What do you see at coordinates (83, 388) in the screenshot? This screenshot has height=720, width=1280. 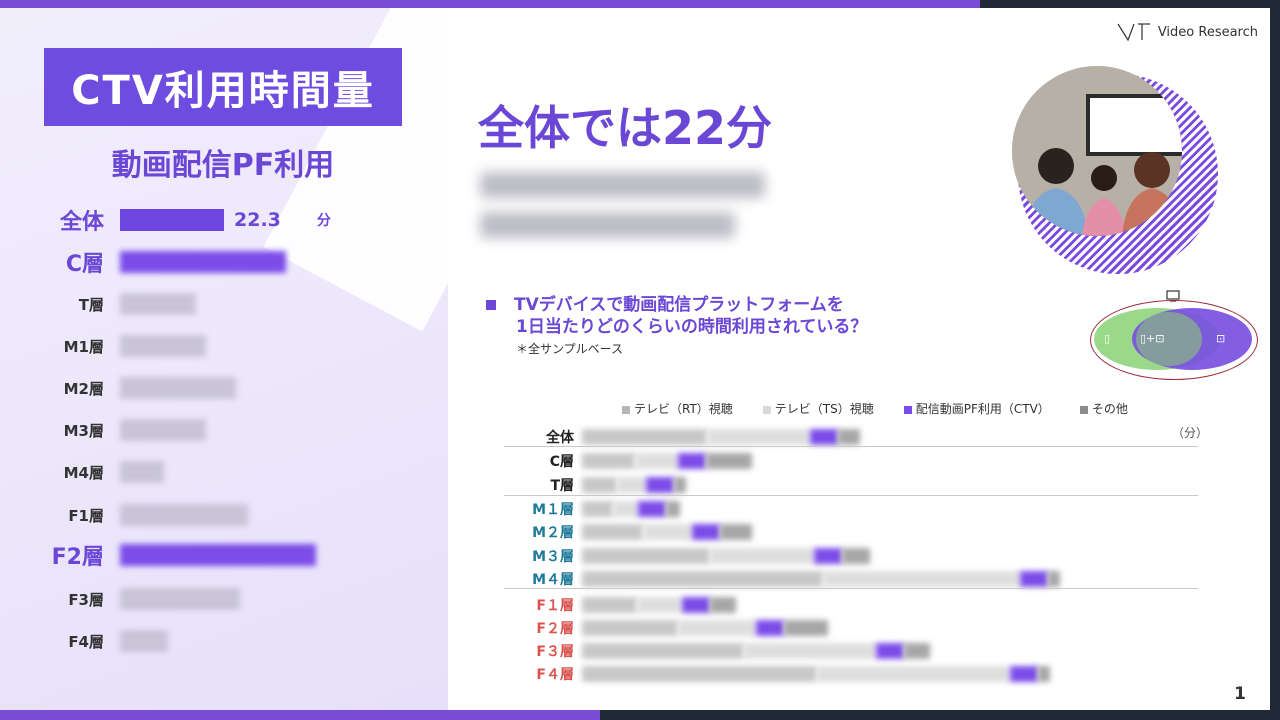 I see `segment-label: M2層` at bounding box center [83, 388].